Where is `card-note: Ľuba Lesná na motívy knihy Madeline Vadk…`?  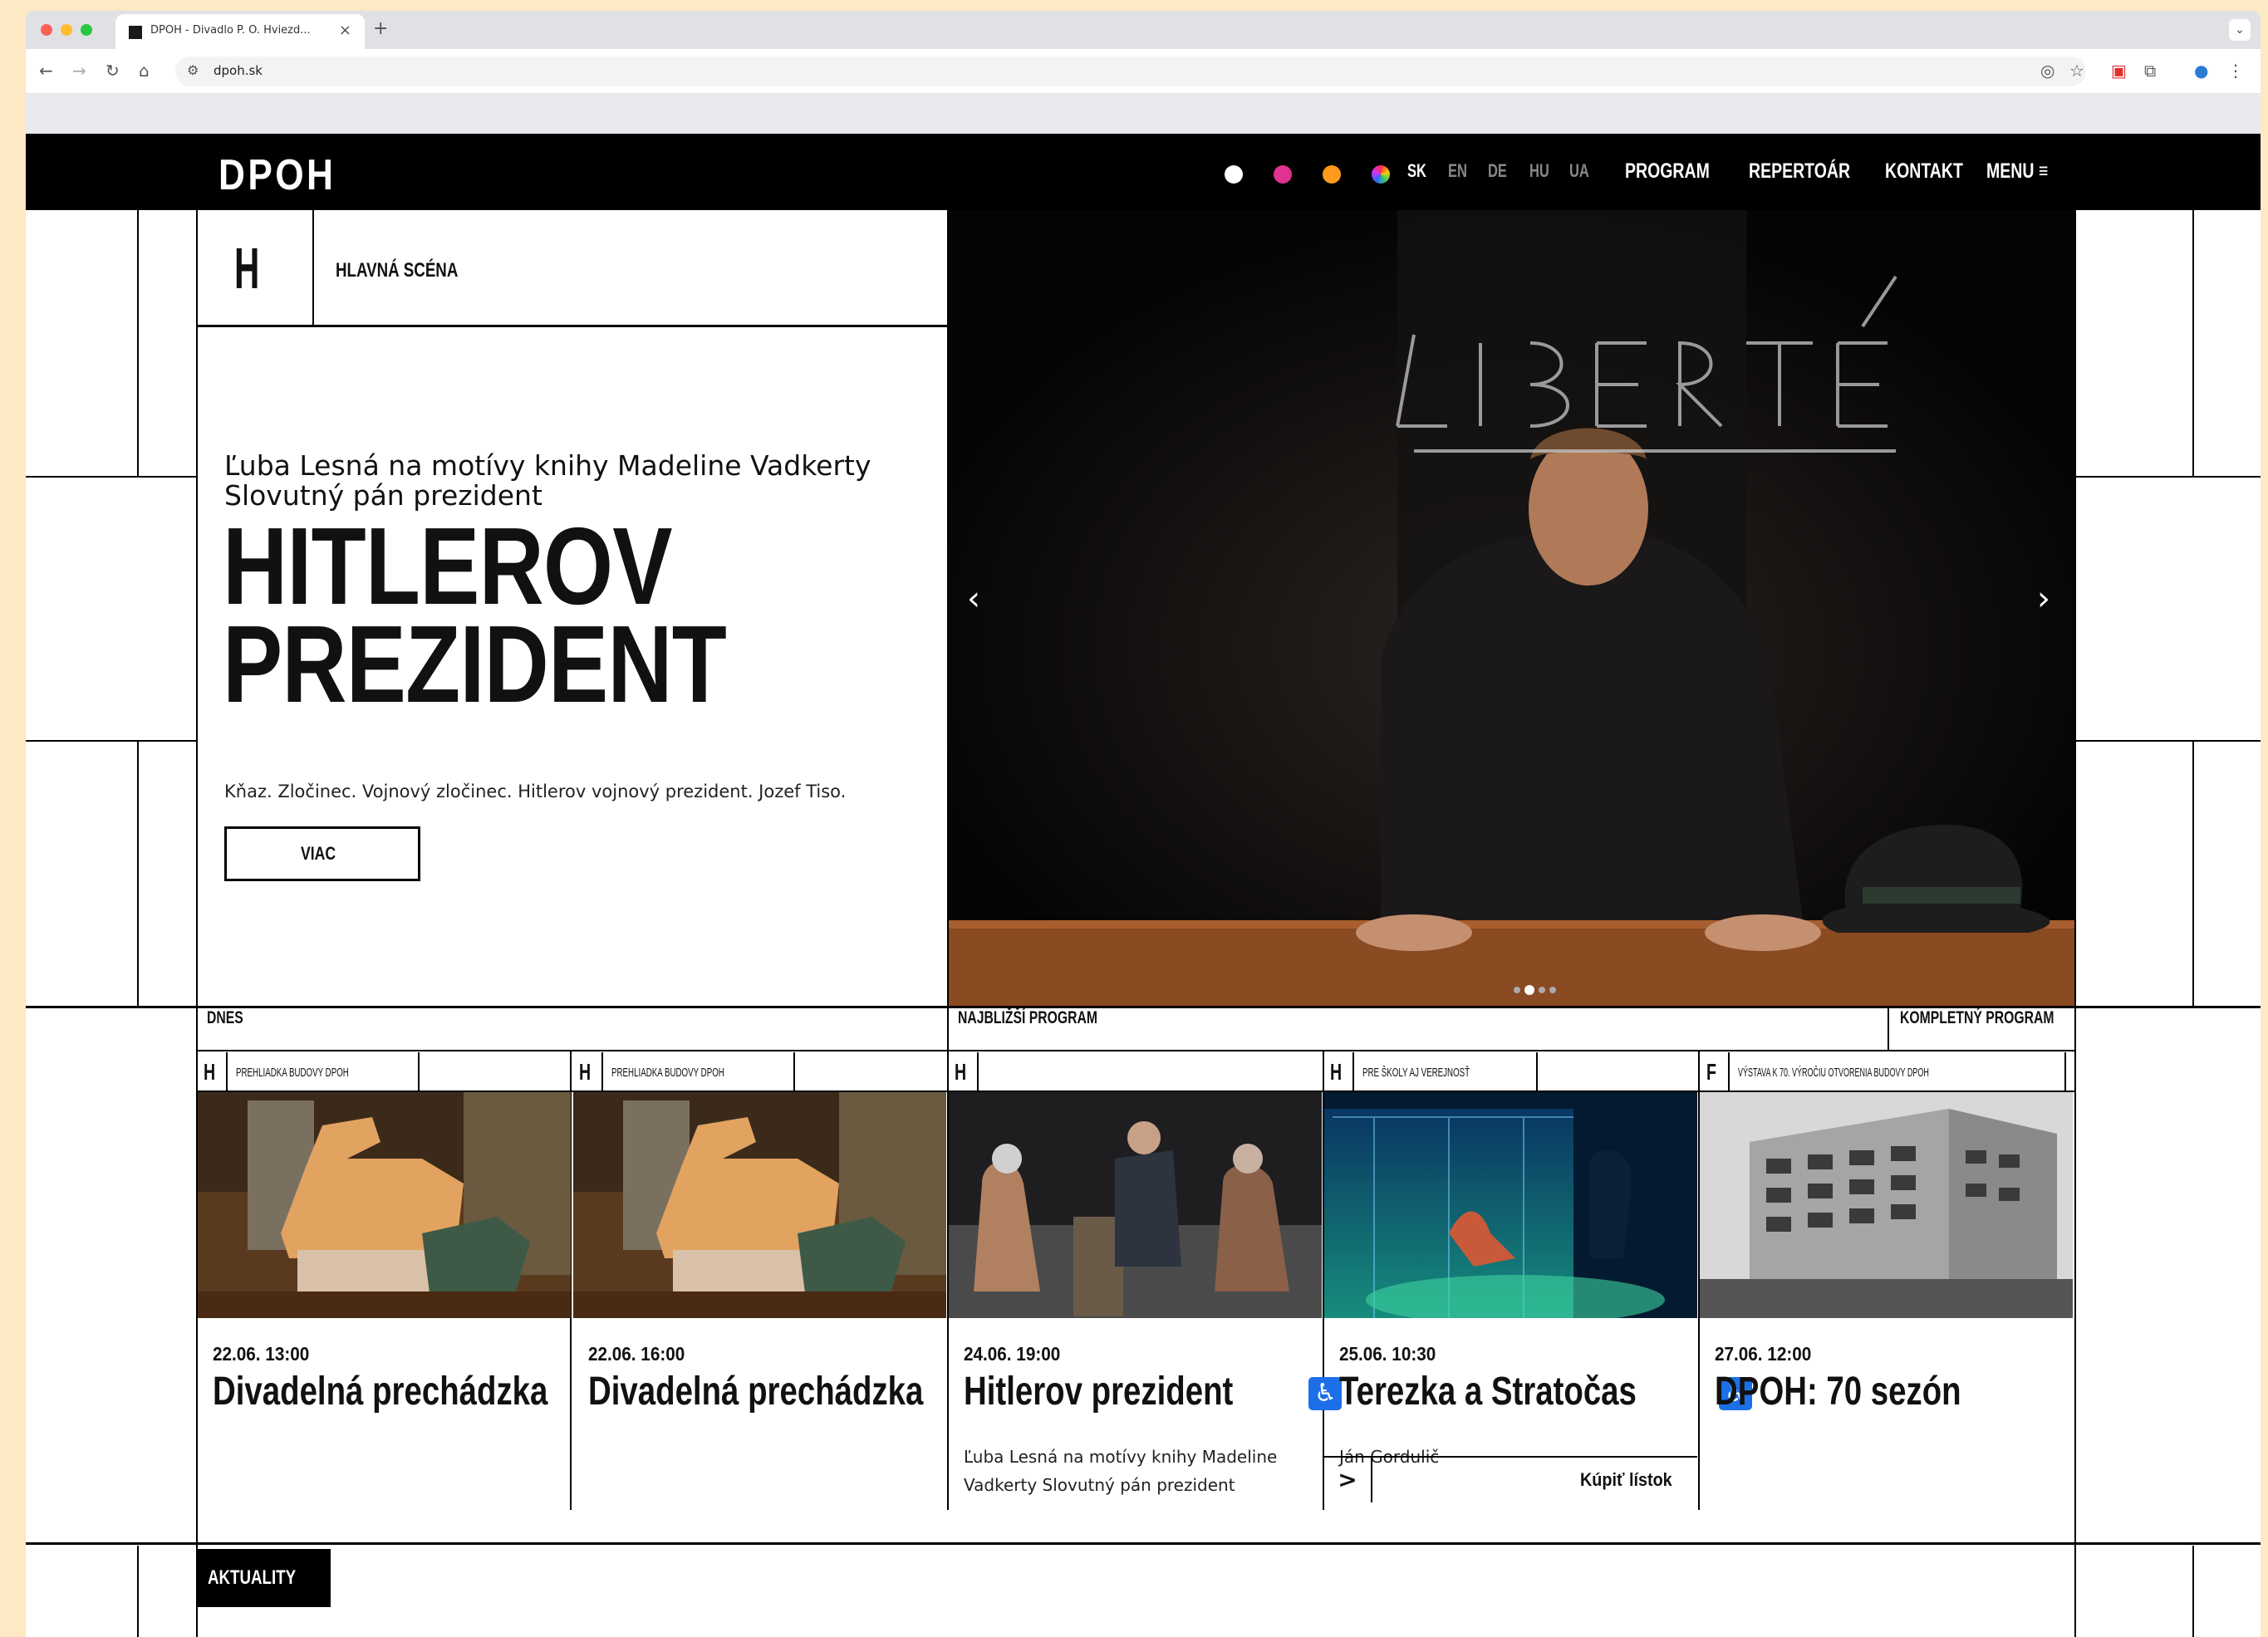 card-note: Ľuba Lesná na motívy knihy Madeline Vadk… is located at coordinates (1121, 1471).